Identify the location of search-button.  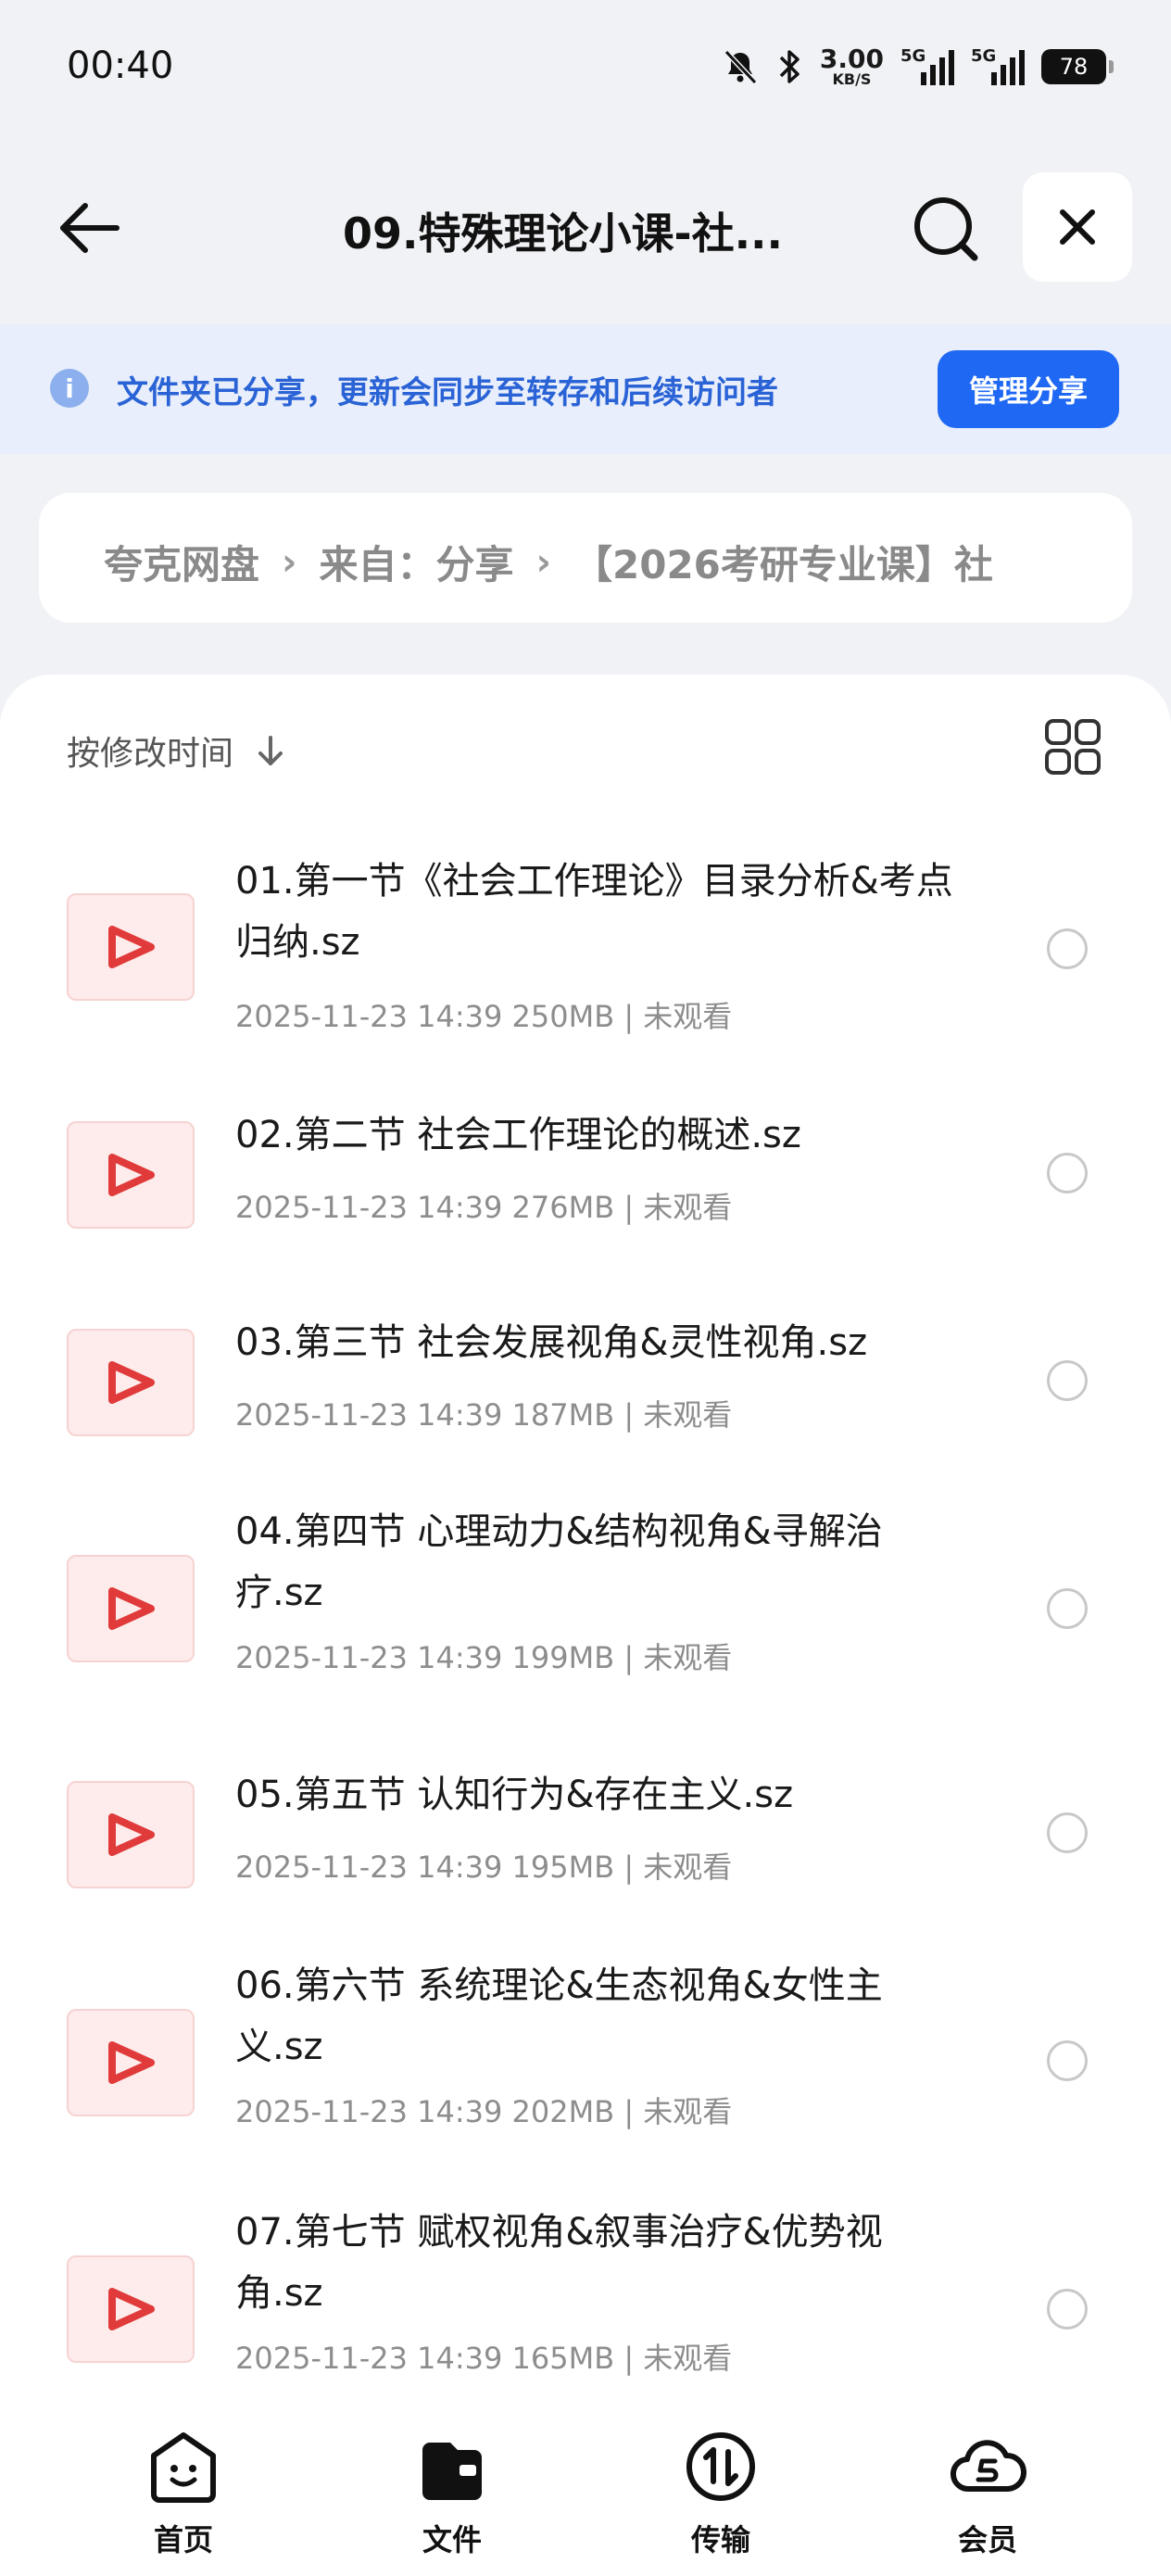
(946, 229).